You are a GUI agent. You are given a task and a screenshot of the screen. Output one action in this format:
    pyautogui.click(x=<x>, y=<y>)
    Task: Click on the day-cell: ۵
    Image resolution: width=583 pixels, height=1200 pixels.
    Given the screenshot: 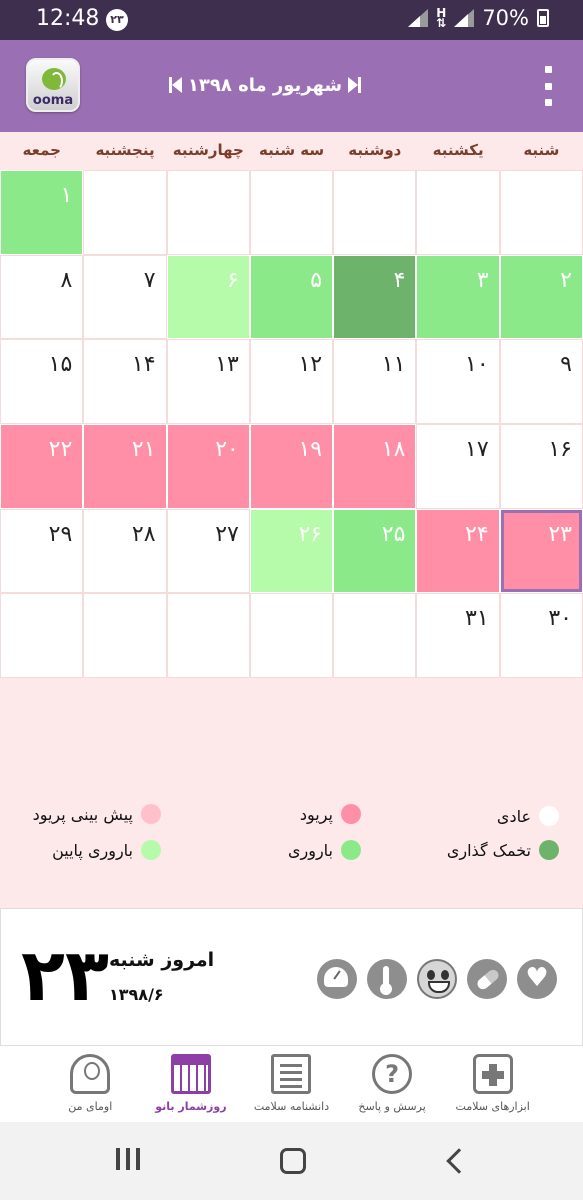 What is the action you would take?
    pyautogui.click(x=291, y=297)
    